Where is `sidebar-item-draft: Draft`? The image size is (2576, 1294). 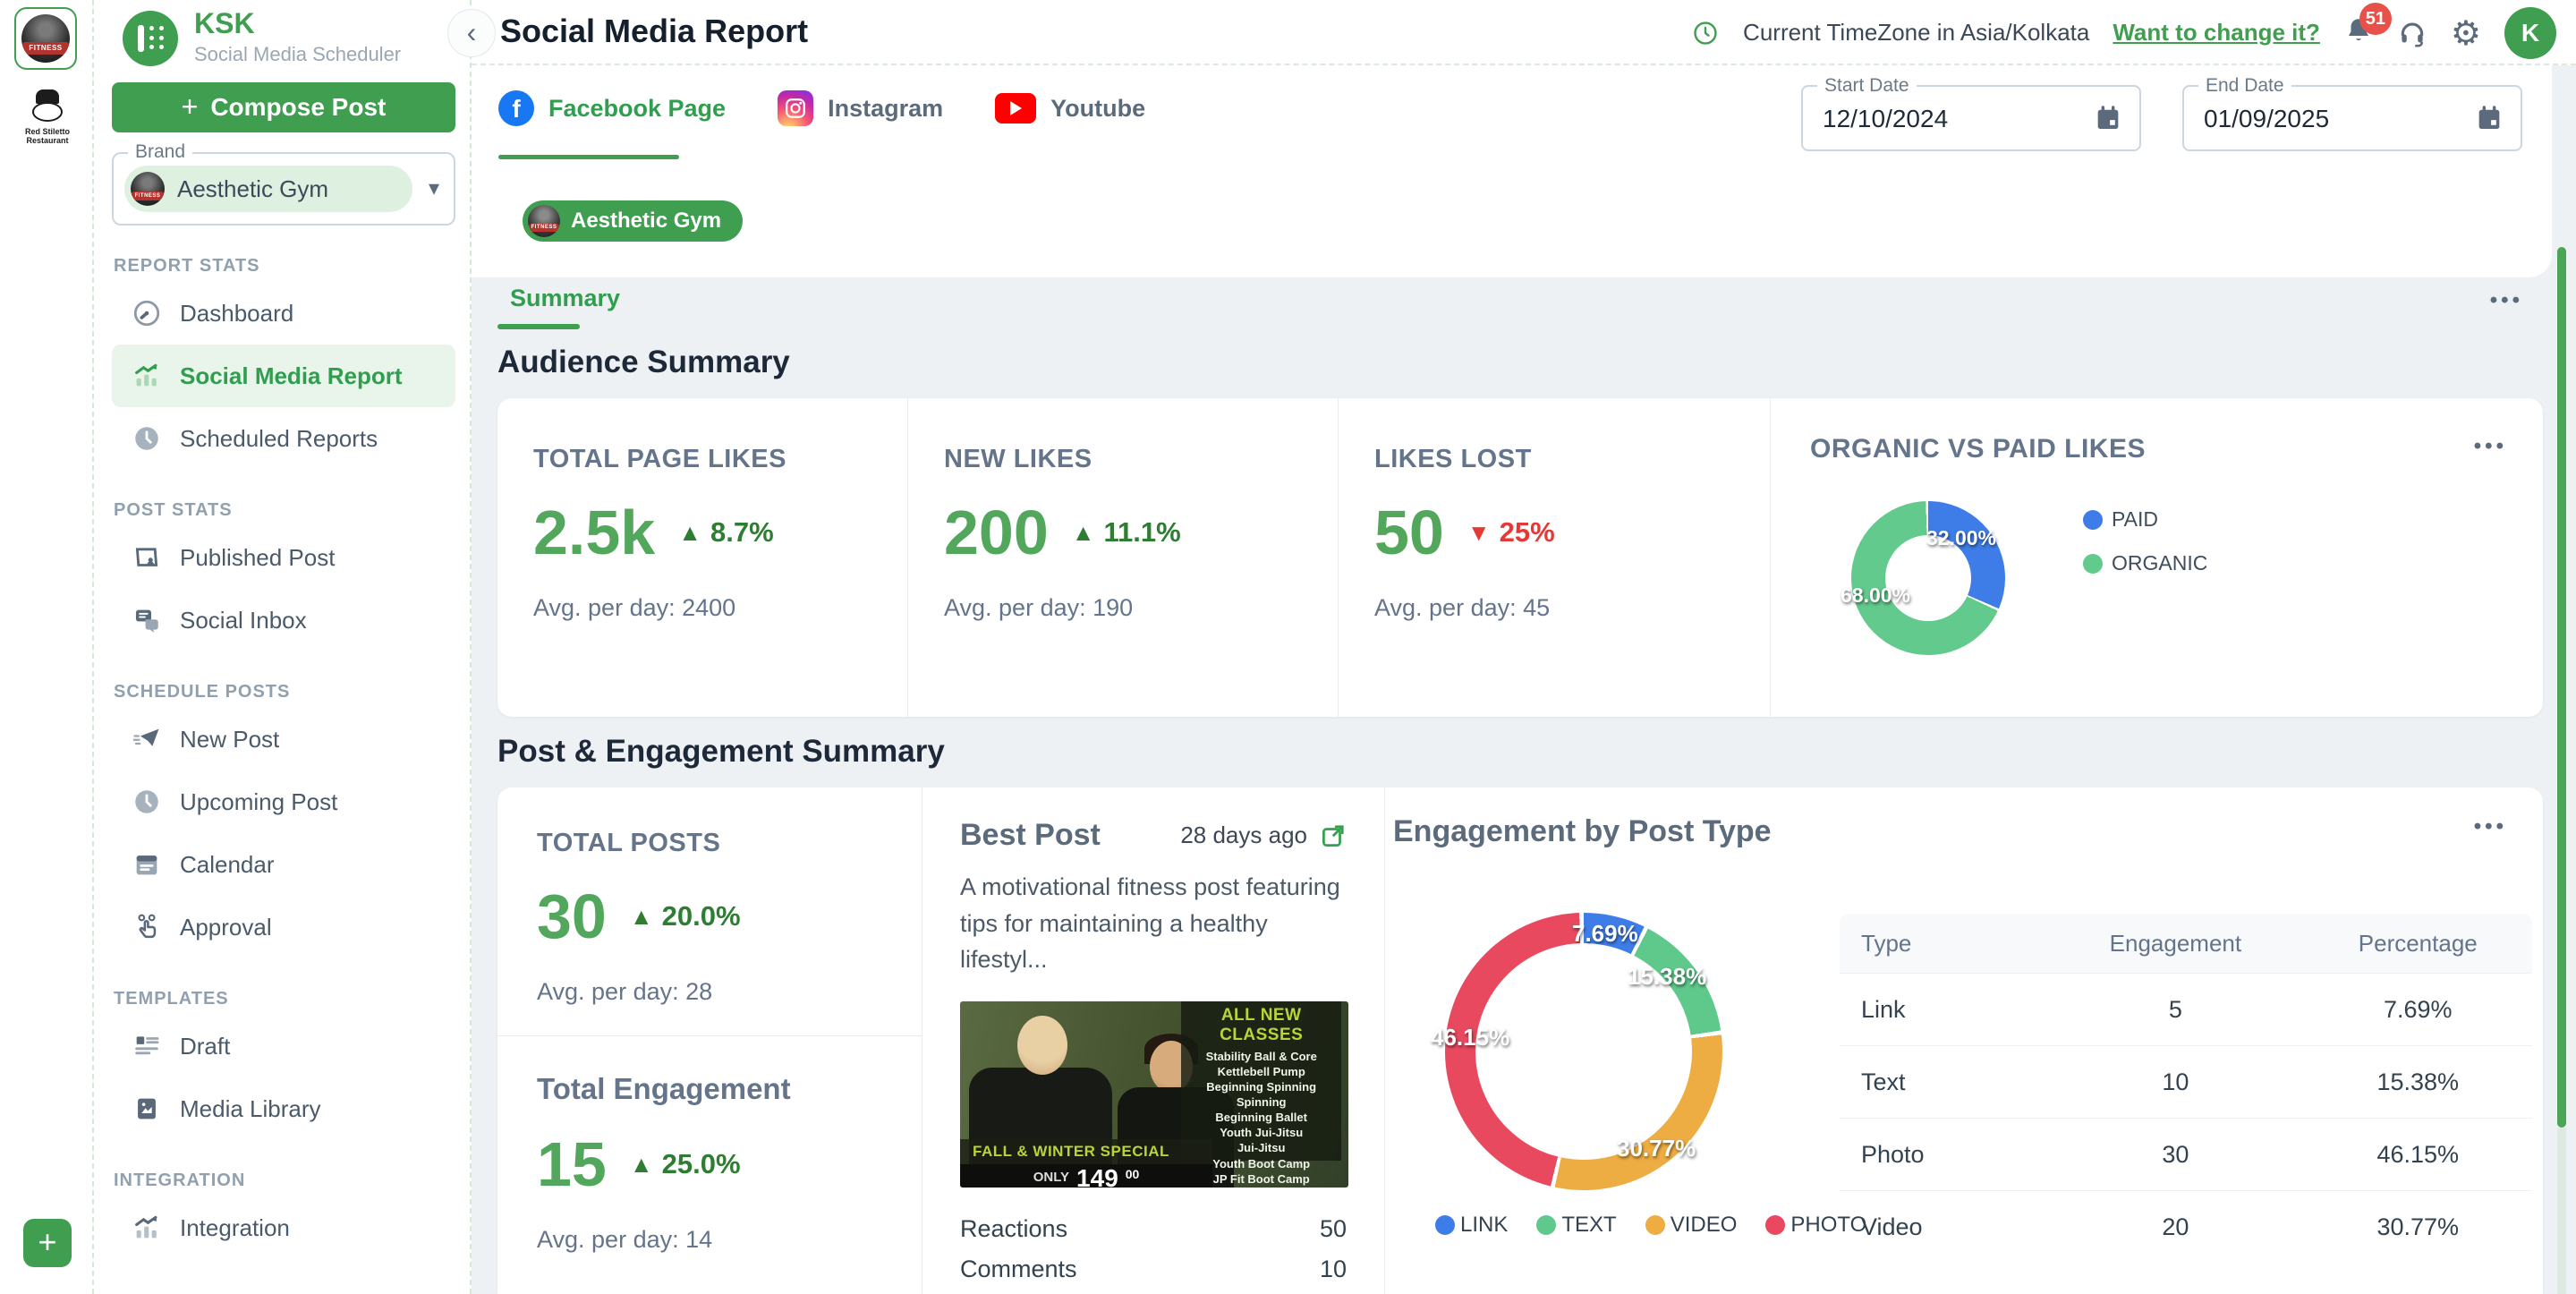
sidebar-item-draft: Draft is located at coordinates (282, 1046).